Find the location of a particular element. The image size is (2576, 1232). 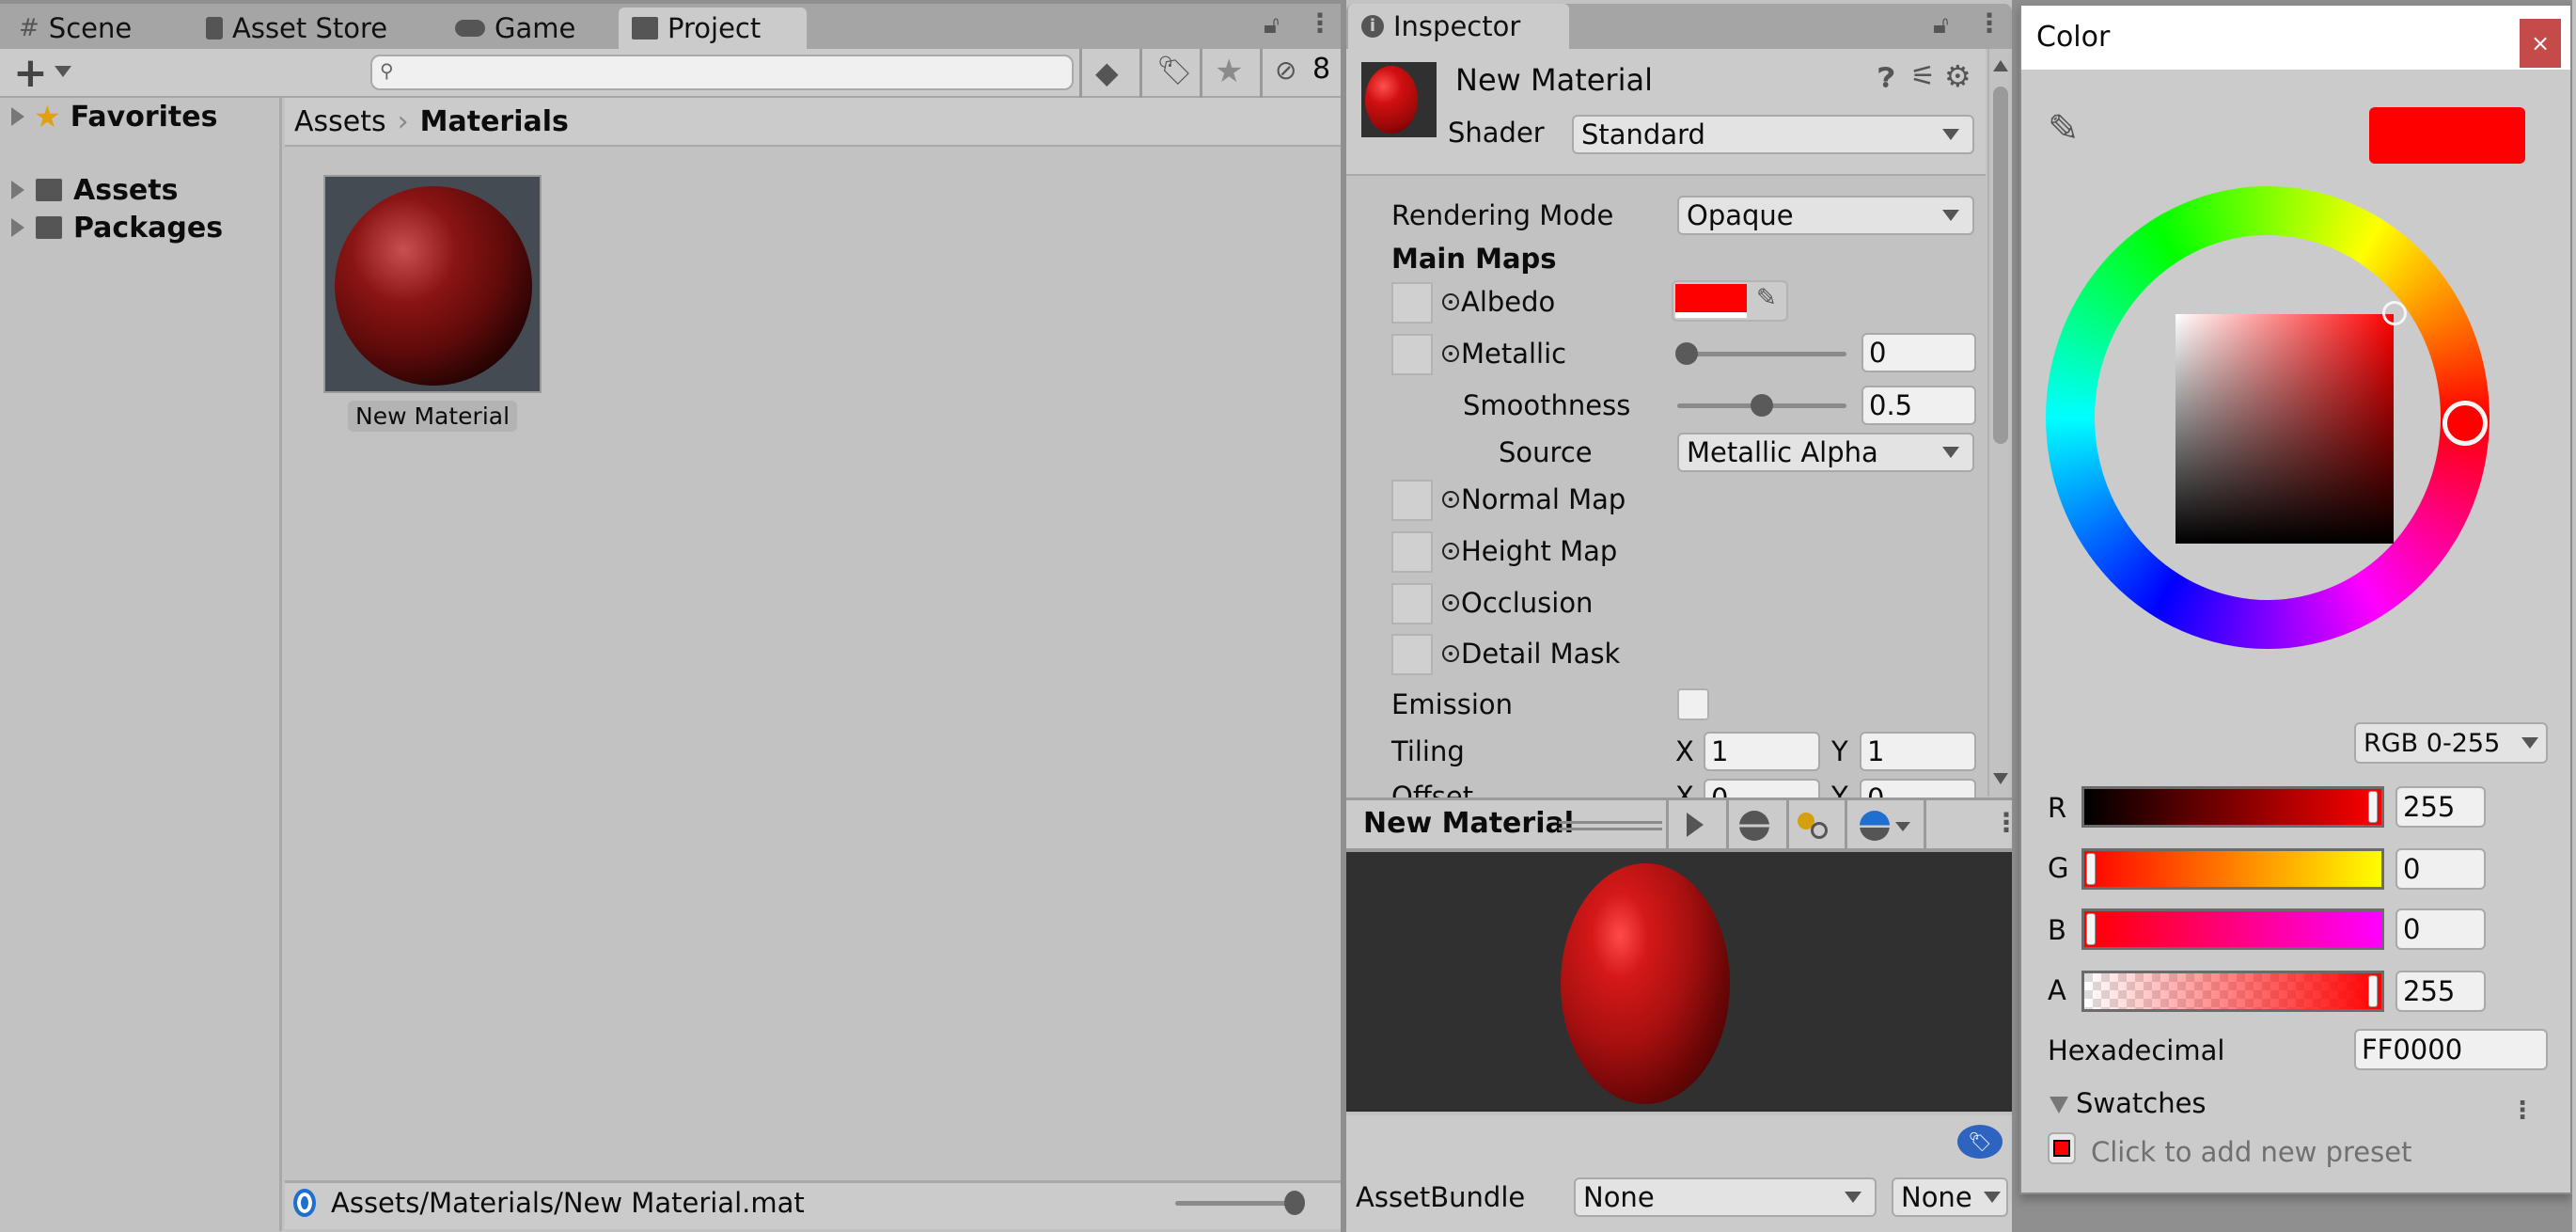

color-mode-dropdown: RGB 0-255 is located at coordinates (2451, 743).